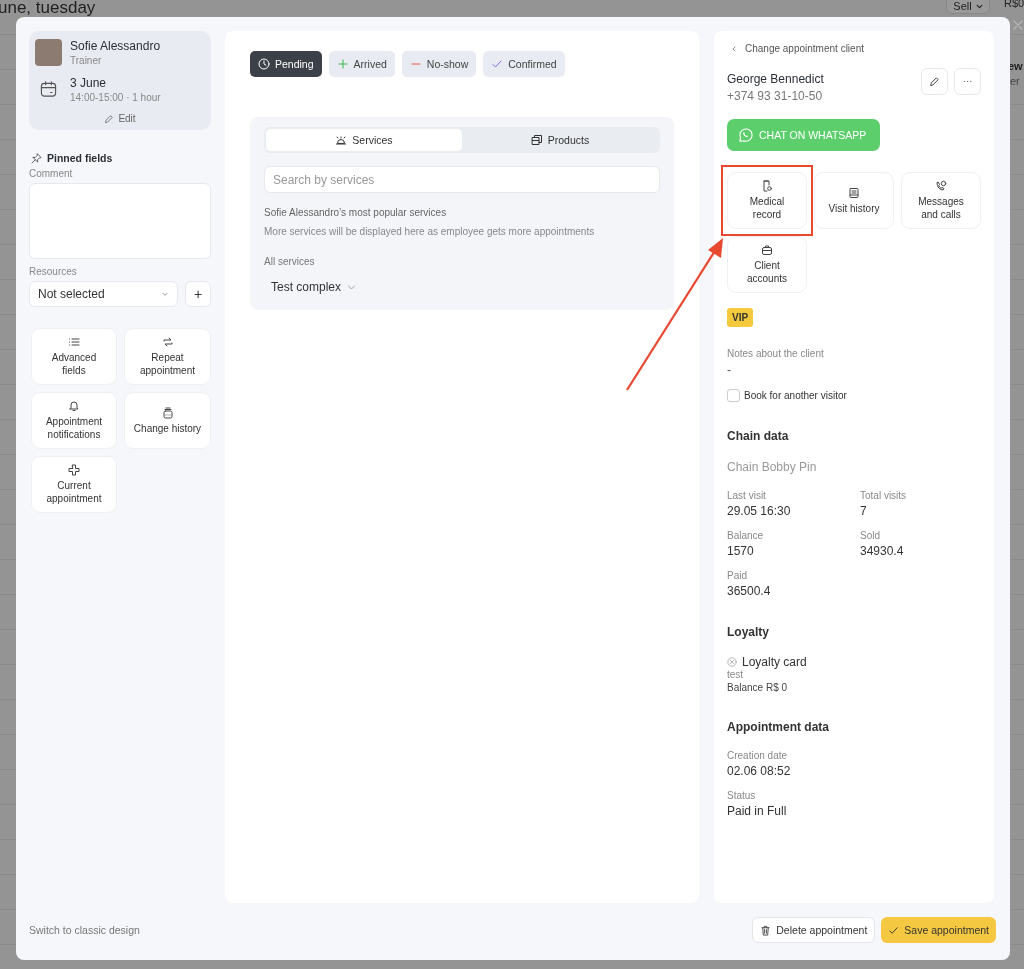 The image size is (1024, 969). I want to click on field-value: 02.06 08:52, so click(759, 771).